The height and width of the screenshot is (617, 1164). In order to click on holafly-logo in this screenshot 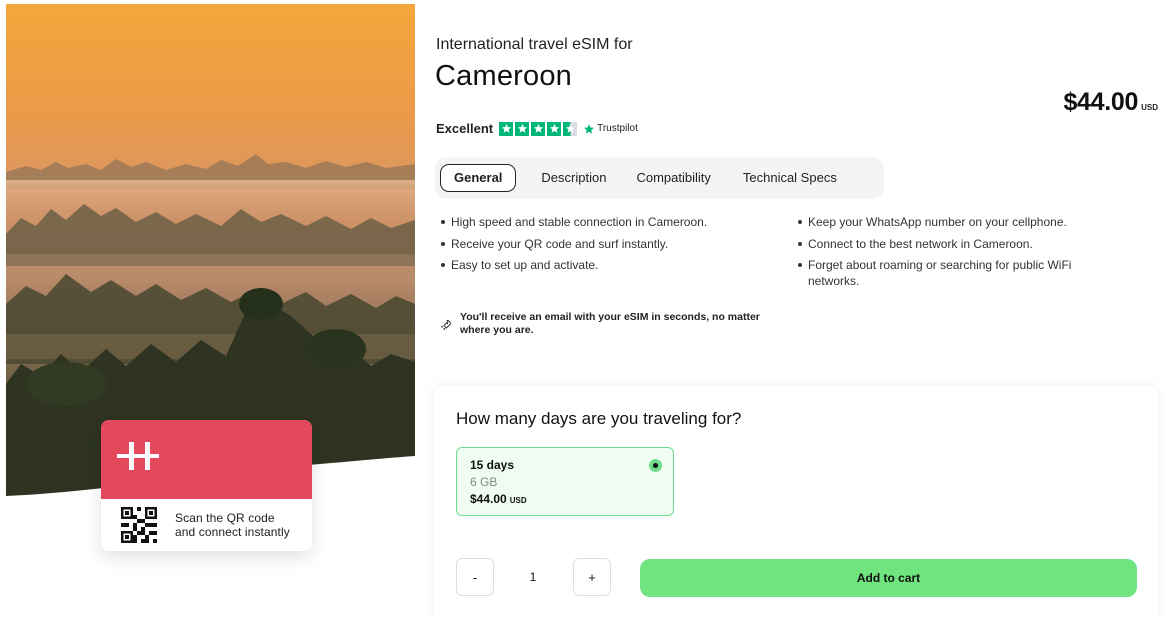, I will do `click(138, 456)`.